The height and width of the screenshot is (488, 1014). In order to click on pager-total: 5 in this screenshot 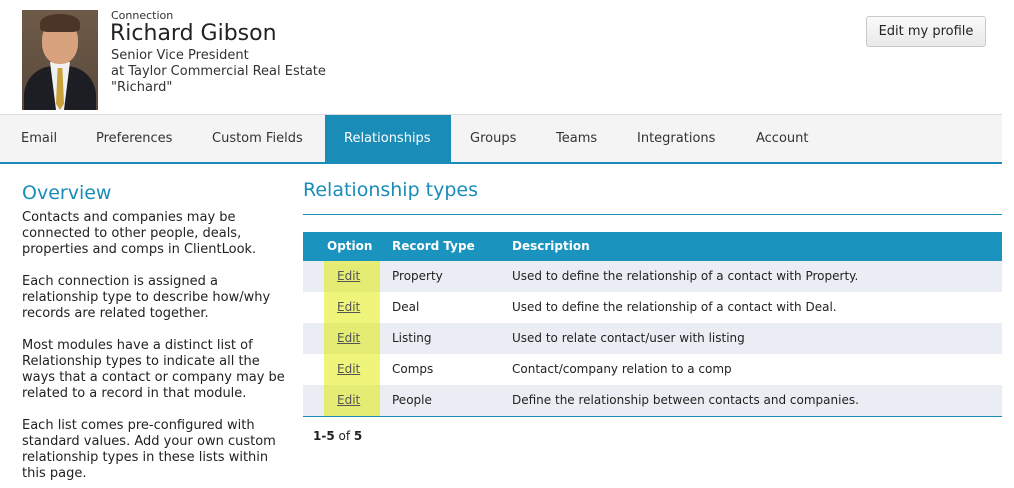, I will do `click(358, 436)`.